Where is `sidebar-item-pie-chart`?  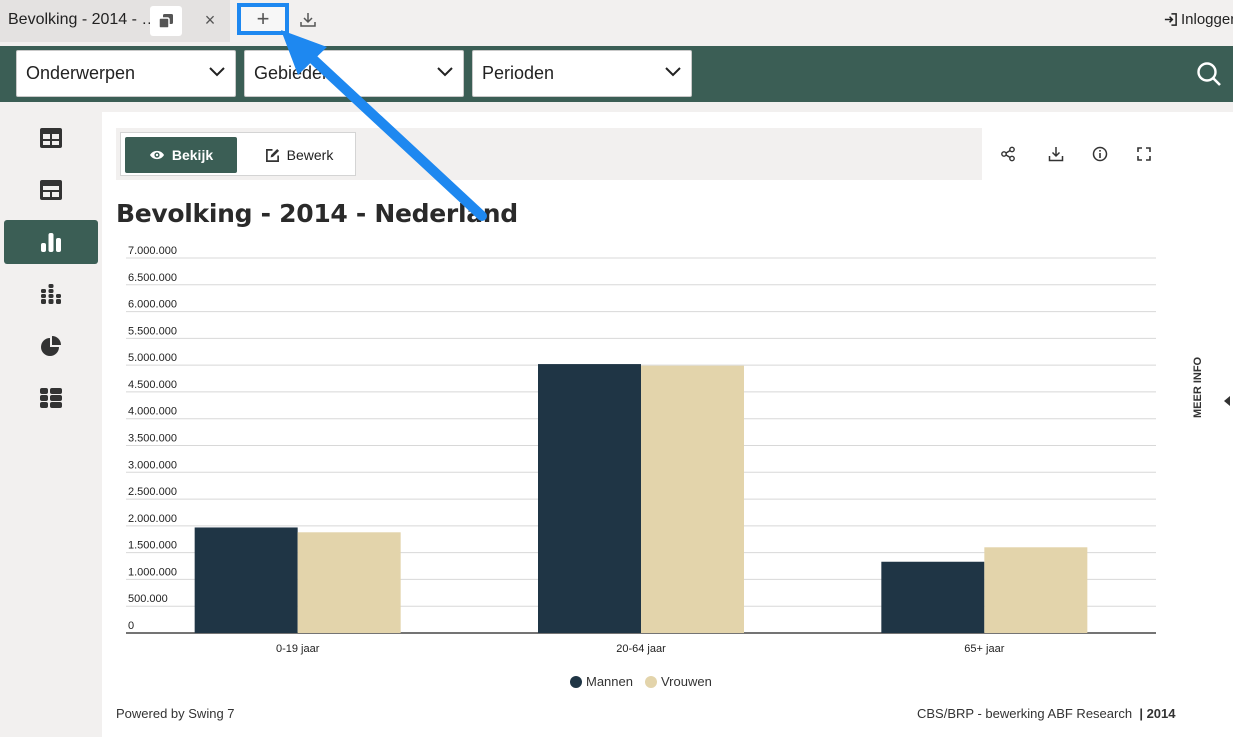
sidebar-item-pie-chart is located at coordinates (51, 346).